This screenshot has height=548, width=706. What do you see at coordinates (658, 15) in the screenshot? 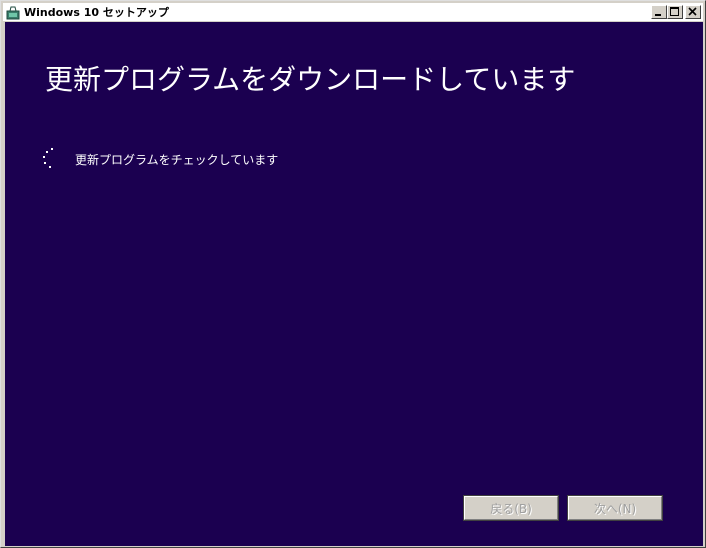
I see `minimize-icon` at bounding box center [658, 15].